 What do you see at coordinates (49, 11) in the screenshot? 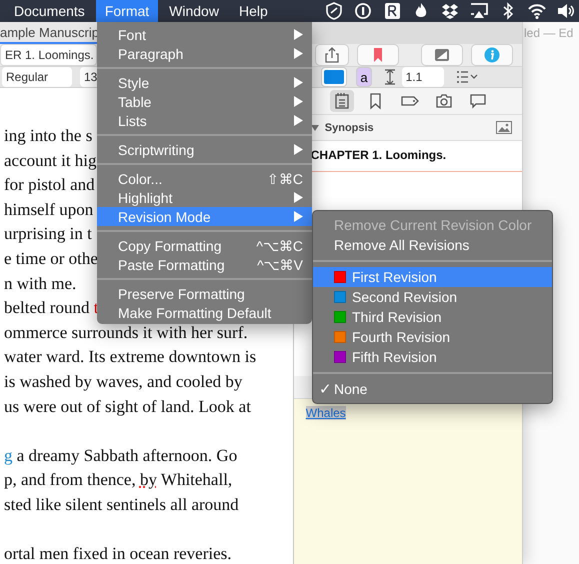
I see `menu-bar-item: Documents` at bounding box center [49, 11].